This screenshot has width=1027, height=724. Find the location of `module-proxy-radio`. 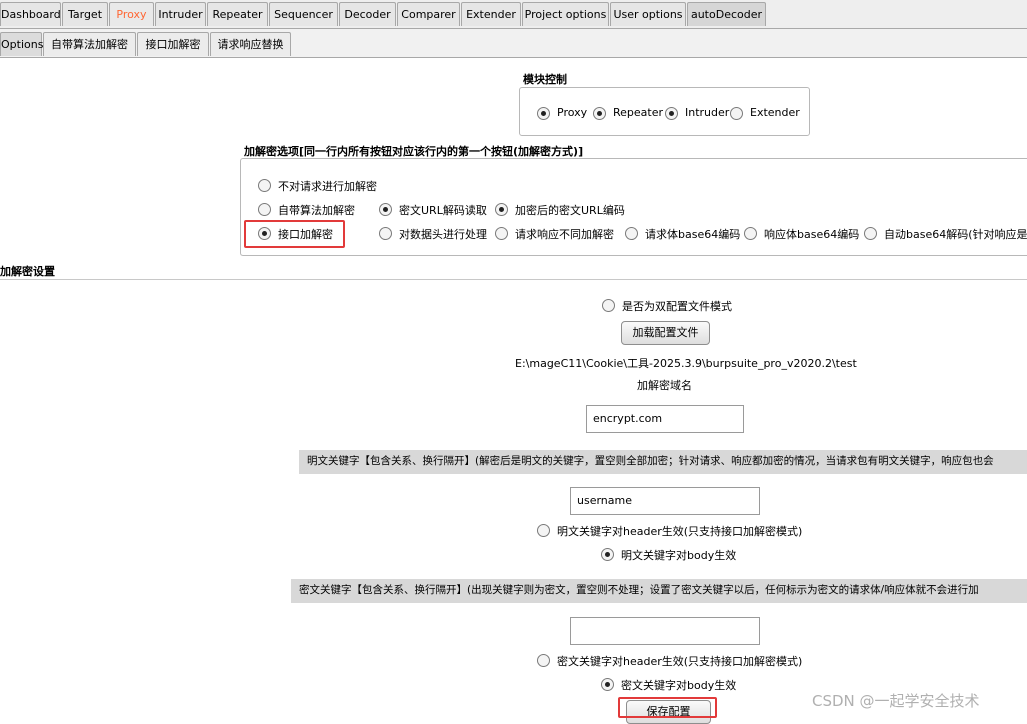

module-proxy-radio is located at coordinates (543, 113).